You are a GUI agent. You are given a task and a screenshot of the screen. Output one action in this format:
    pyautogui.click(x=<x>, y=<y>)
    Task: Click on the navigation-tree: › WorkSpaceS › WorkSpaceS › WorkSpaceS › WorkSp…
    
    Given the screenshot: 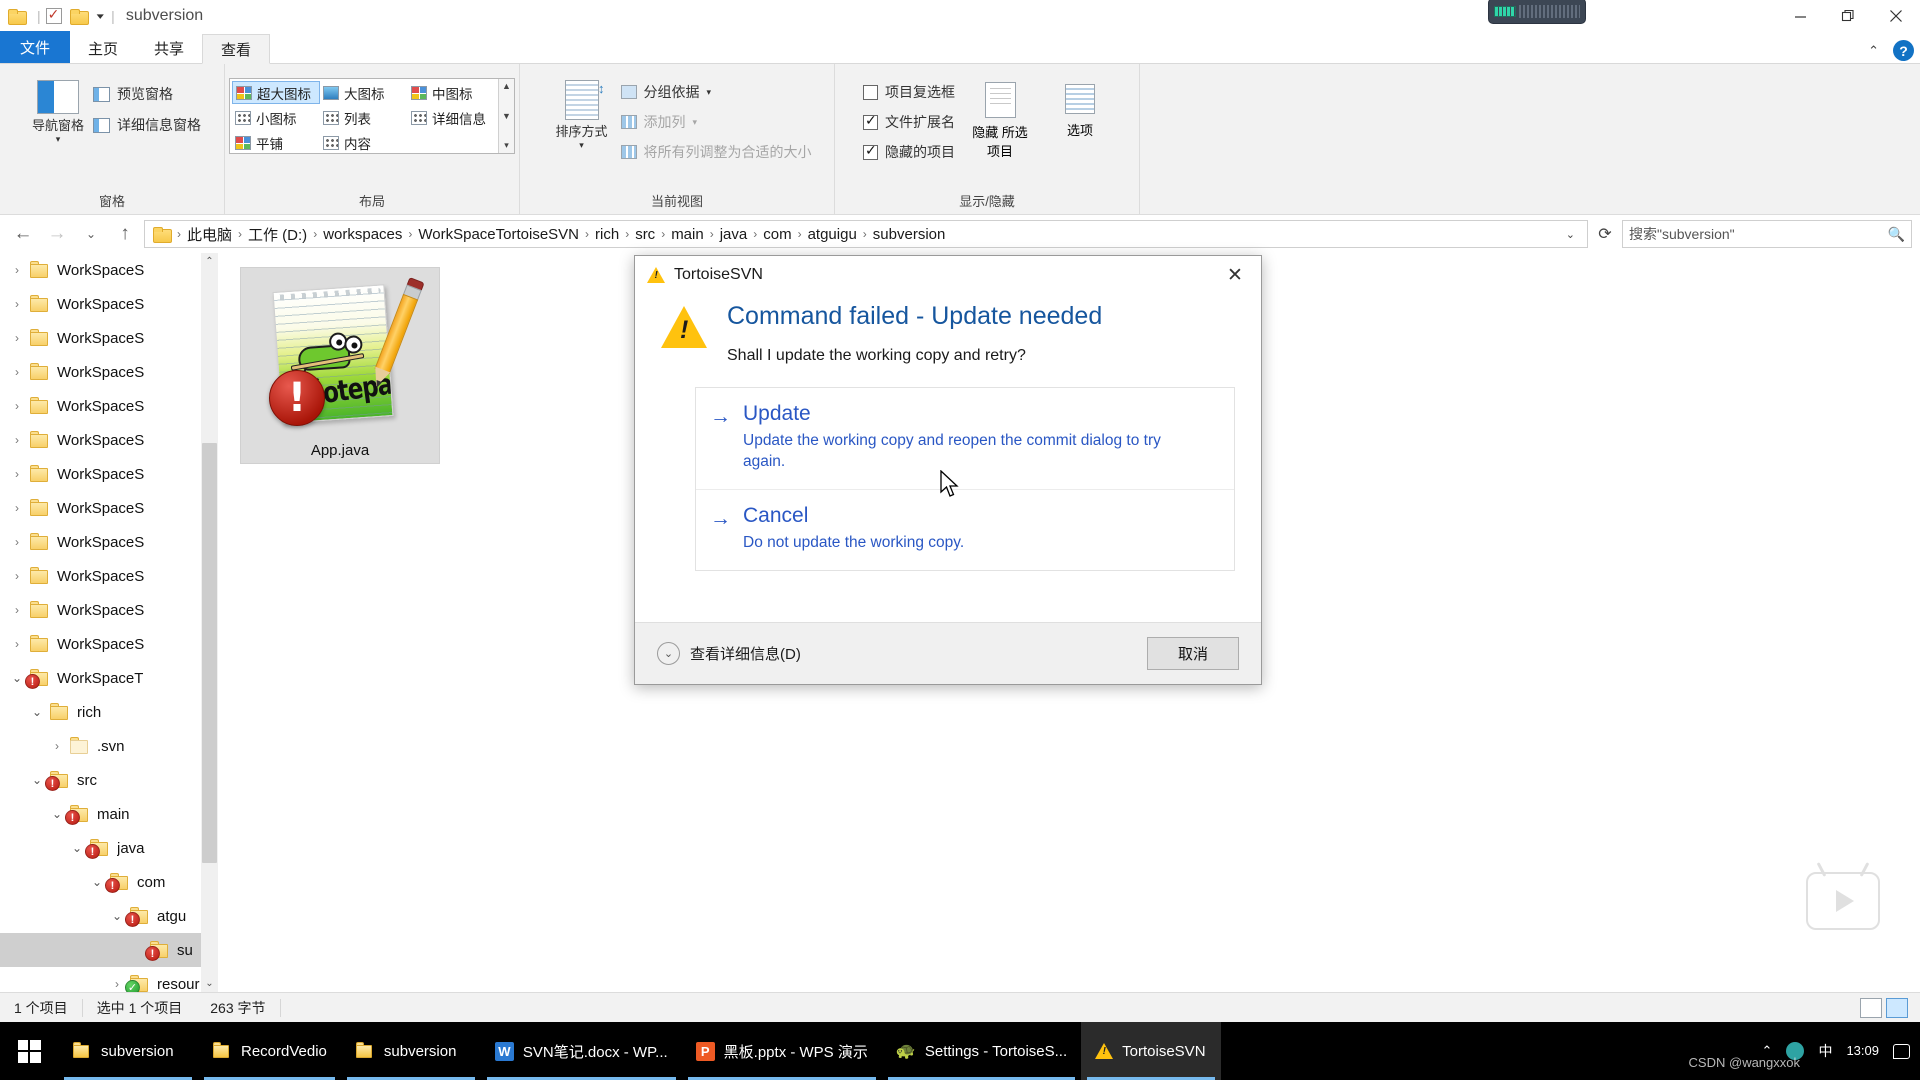 What is the action you would take?
    pyautogui.click(x=109, y=622)
    